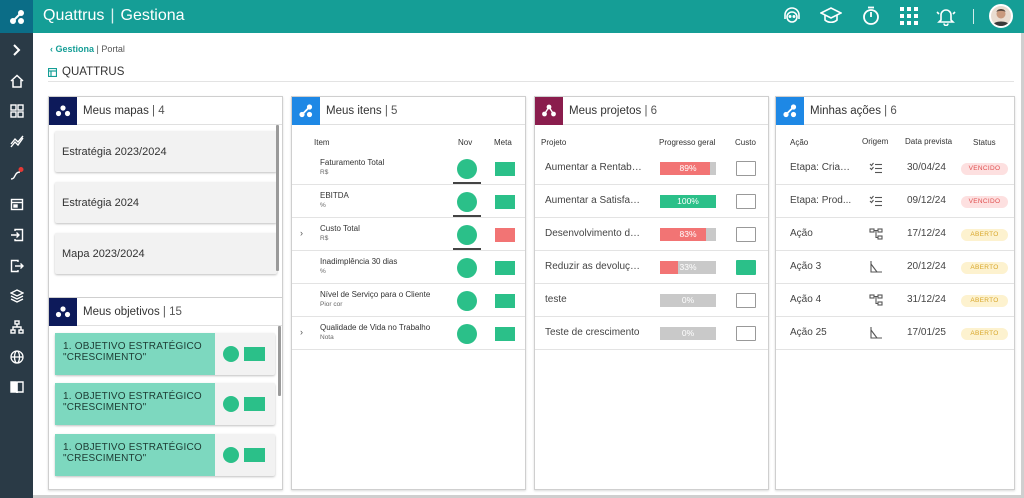  I want to click on actions-badge-icon, so click(790, 111).